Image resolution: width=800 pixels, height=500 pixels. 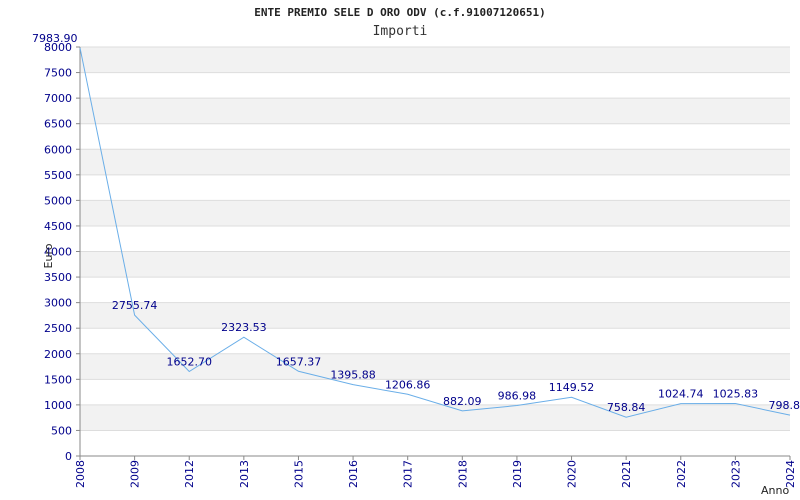 What do you see at coordinates (58, 226) in the screenshot?
I see `y-tick-label: 4500` at bounding box center [58, 226].